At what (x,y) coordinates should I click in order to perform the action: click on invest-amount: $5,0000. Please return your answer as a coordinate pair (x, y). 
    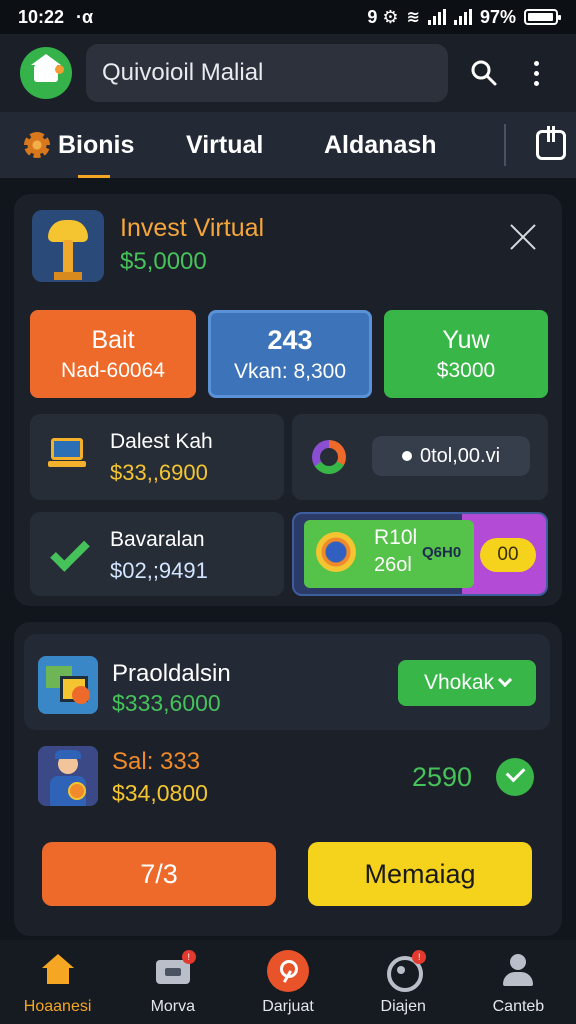
    Looking at the image, I should click on (163, 261).